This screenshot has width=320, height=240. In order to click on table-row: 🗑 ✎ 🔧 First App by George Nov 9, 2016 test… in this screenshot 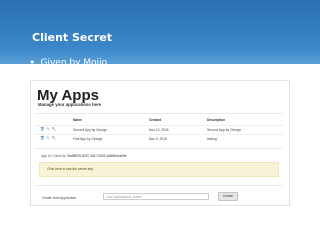, I will do `click(159, 138)`.